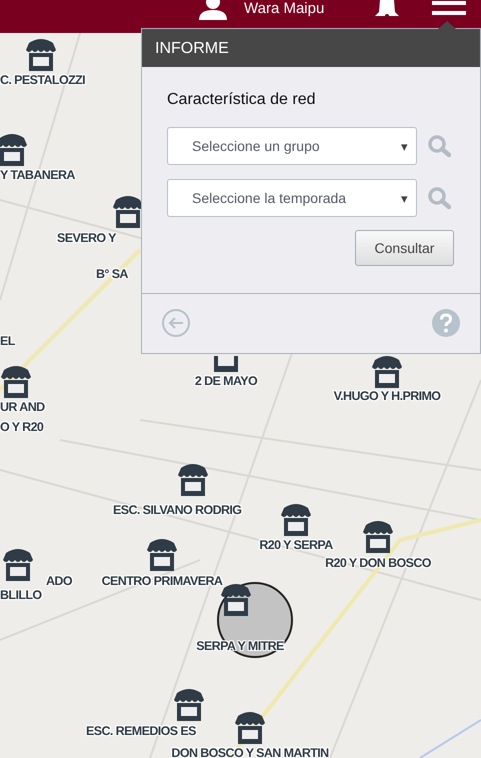  What do you see at coordinates (43, 80) in the screenshot?
I see `marker-label: C. PESTALOZZI` at bounding box center [43, 80].